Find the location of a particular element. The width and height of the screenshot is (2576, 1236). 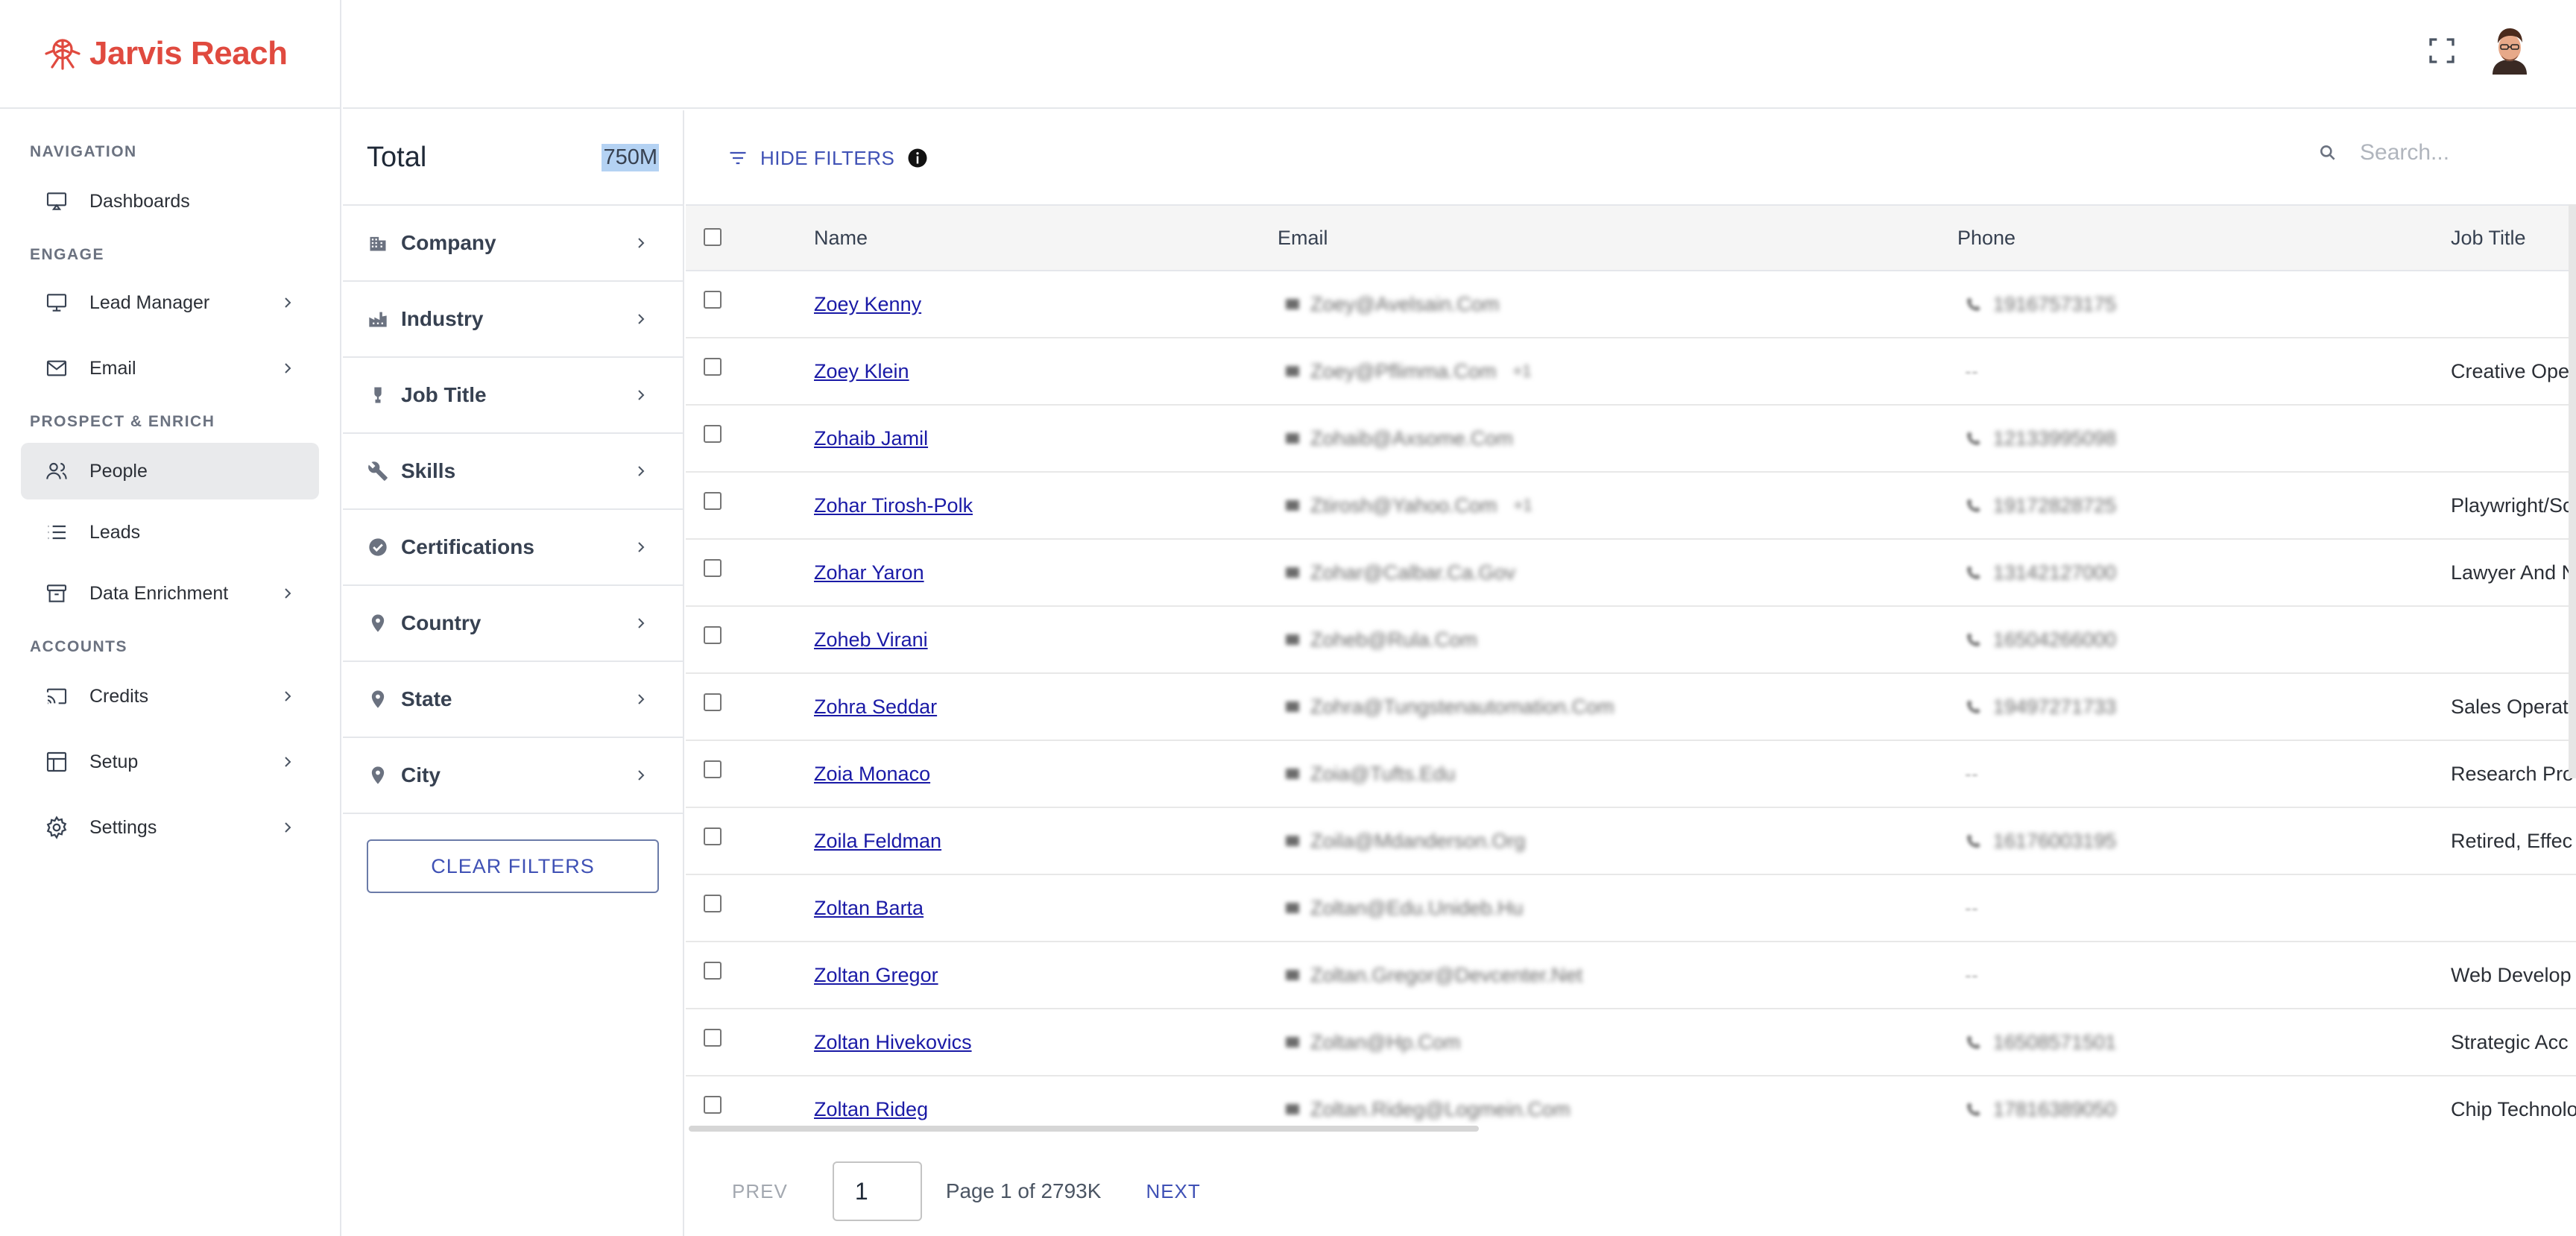

filter-skills: Skills is located at coordinates (513, 472).